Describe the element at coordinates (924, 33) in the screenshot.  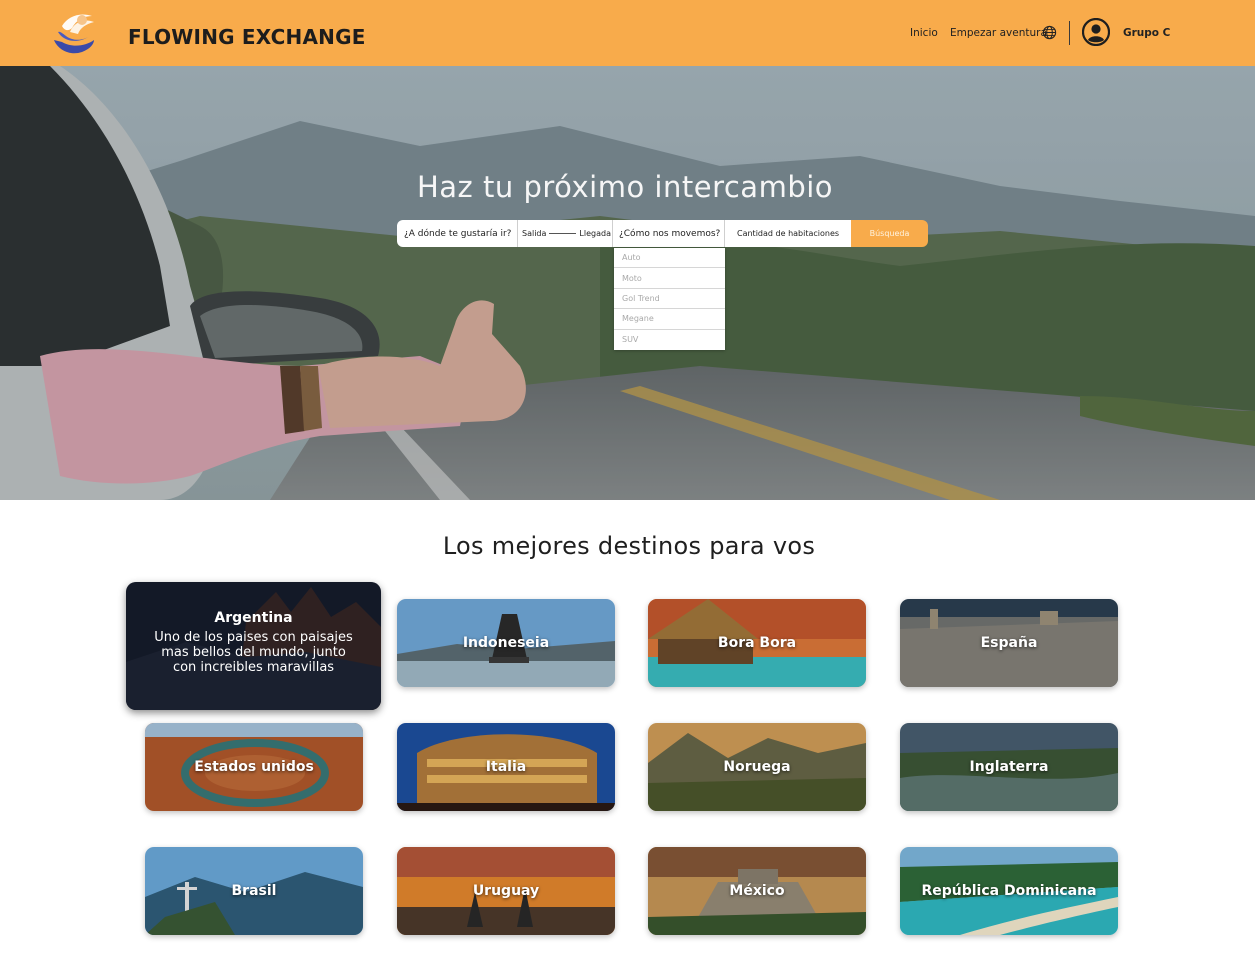
I see `nav-link-inicio: Inicio` at that location.